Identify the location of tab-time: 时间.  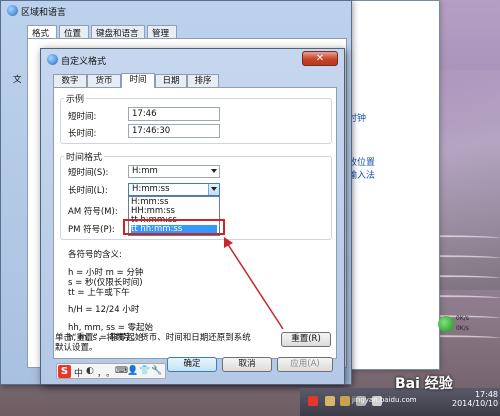
(138, 80).